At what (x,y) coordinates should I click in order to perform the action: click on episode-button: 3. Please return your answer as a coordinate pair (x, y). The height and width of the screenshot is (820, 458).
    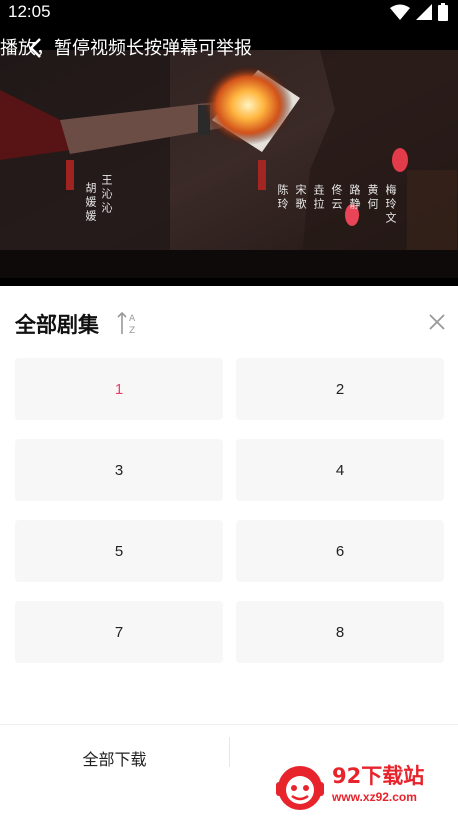
    Looking at the image, I should click on (119, 470).